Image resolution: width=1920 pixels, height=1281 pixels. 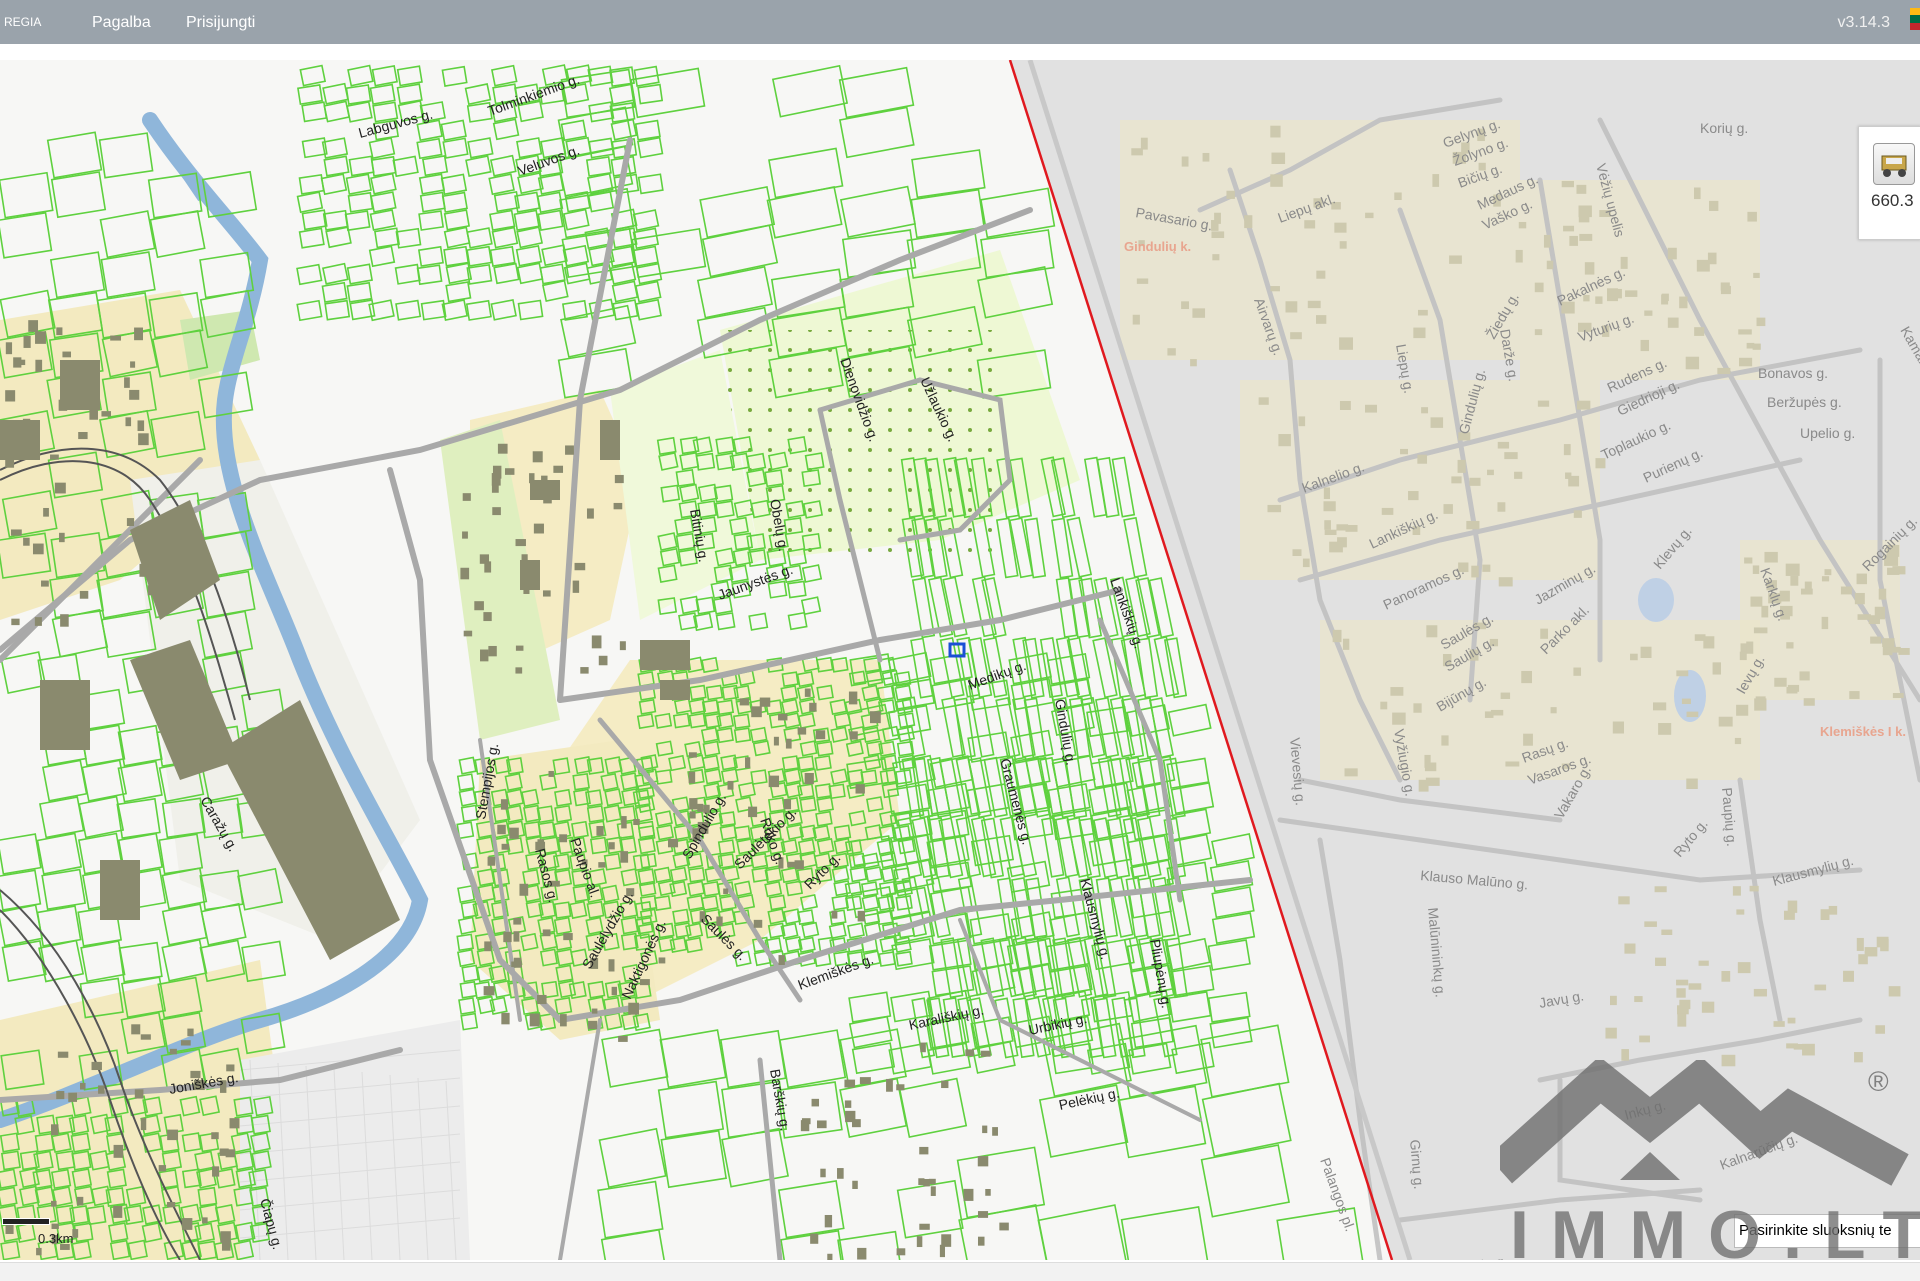 What do you see at coordinates (1827, 433) in the screenshot?
I see `street-label: Upelio g.` at bounding box center [1827, 433].